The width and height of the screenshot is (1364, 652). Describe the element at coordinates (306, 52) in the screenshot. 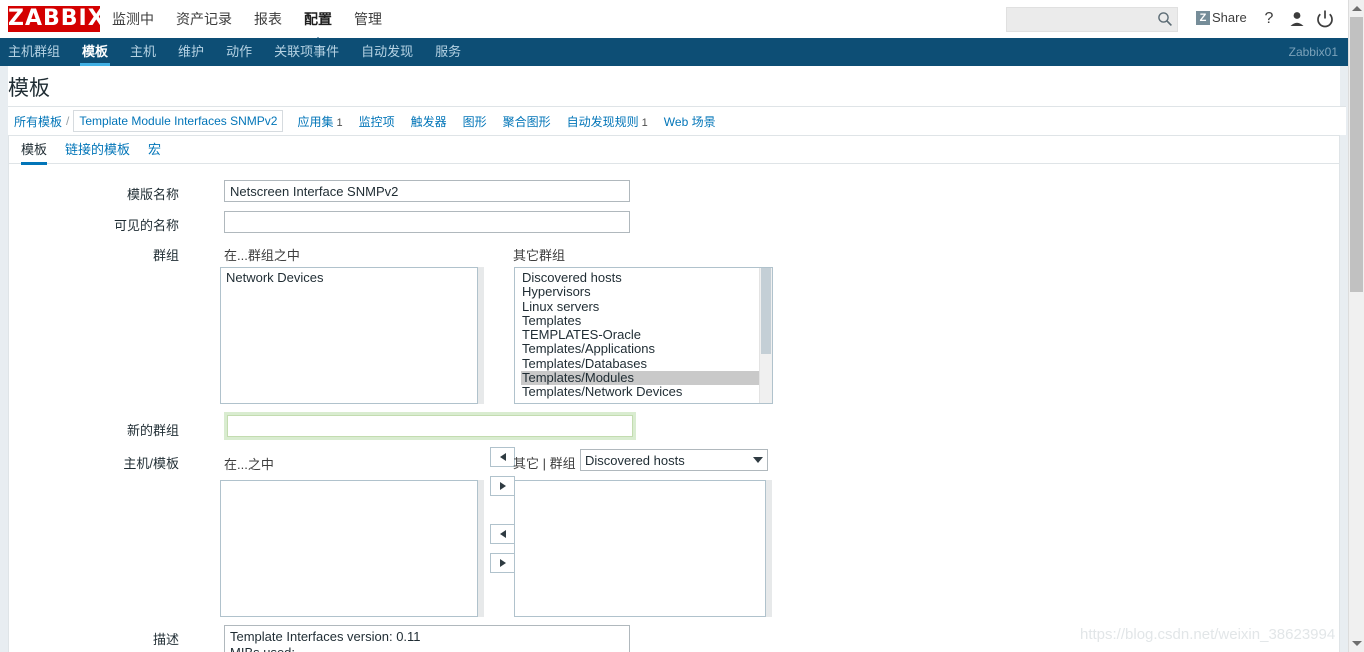

I see `subnav-item-event-correlation: 关联项事件` at that location.